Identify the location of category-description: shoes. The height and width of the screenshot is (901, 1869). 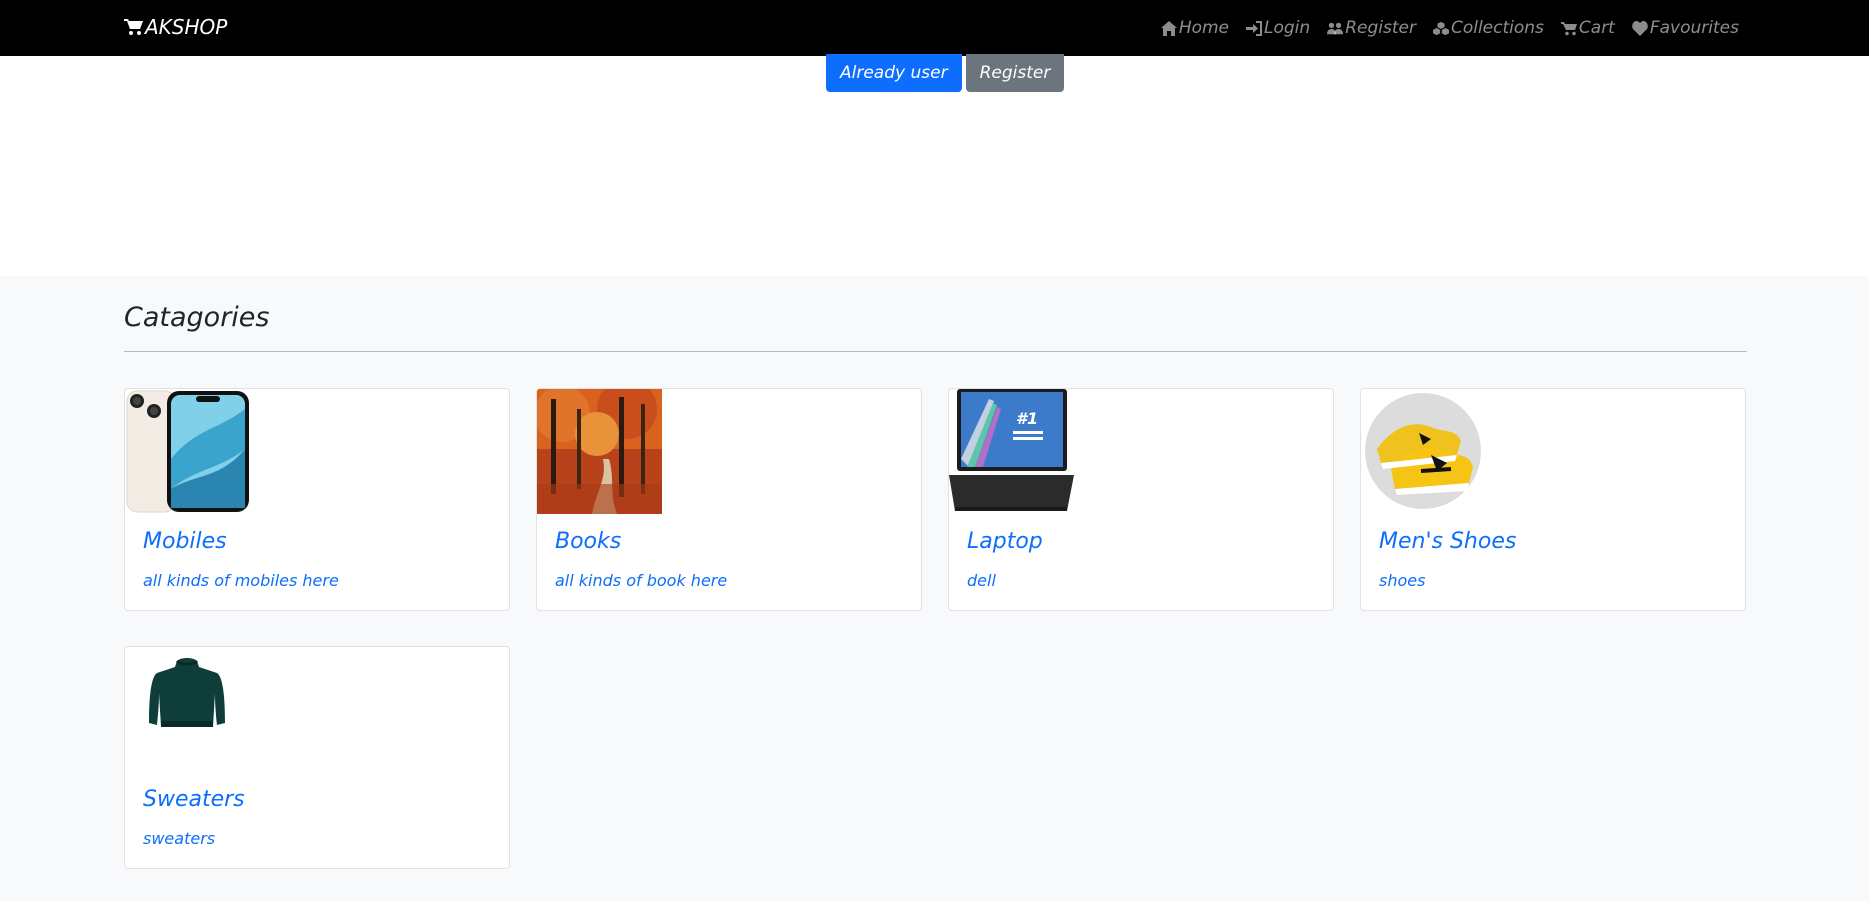
(1402, 580).